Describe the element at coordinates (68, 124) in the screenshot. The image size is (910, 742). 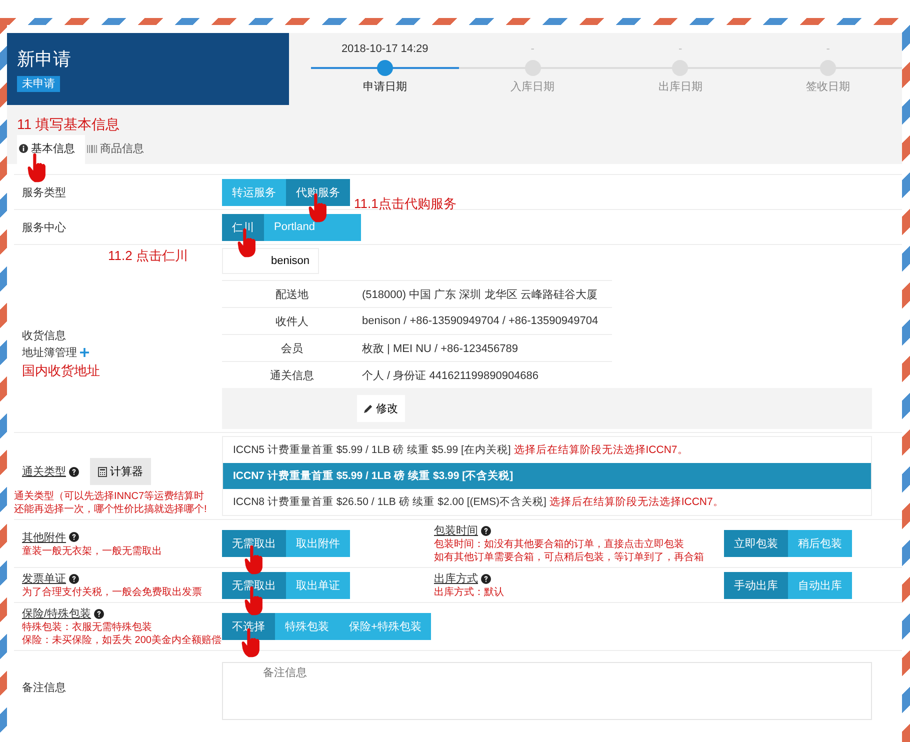
I see `annotation-text: 11 填写基本信息` at that location.